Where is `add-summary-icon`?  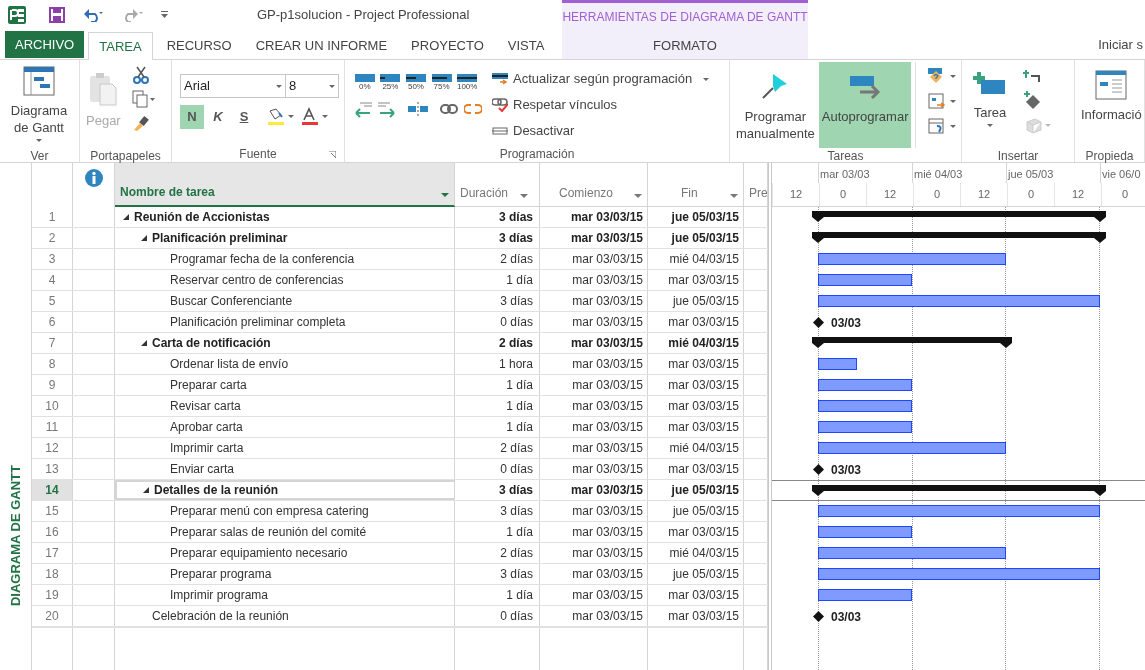
add-summary-icon is located at coordinates (1032, 76).